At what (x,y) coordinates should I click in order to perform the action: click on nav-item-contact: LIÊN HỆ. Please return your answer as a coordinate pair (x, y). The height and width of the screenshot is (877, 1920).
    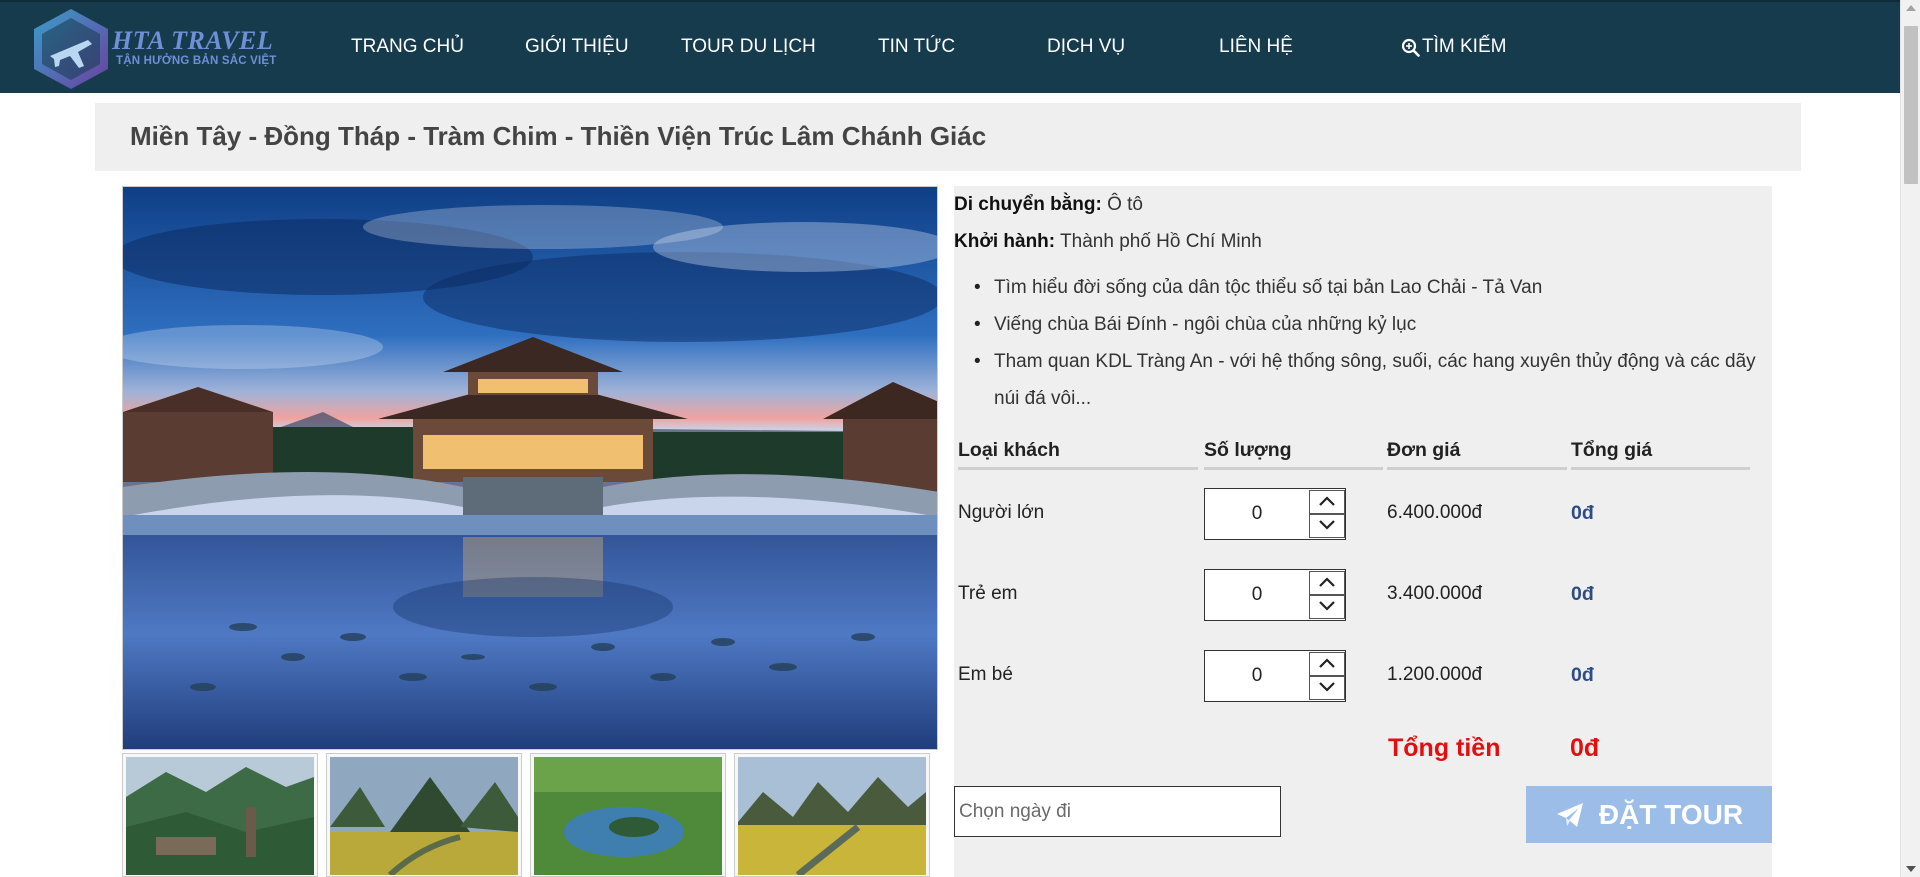
    Looking at the image, I should click on (1256, 47).